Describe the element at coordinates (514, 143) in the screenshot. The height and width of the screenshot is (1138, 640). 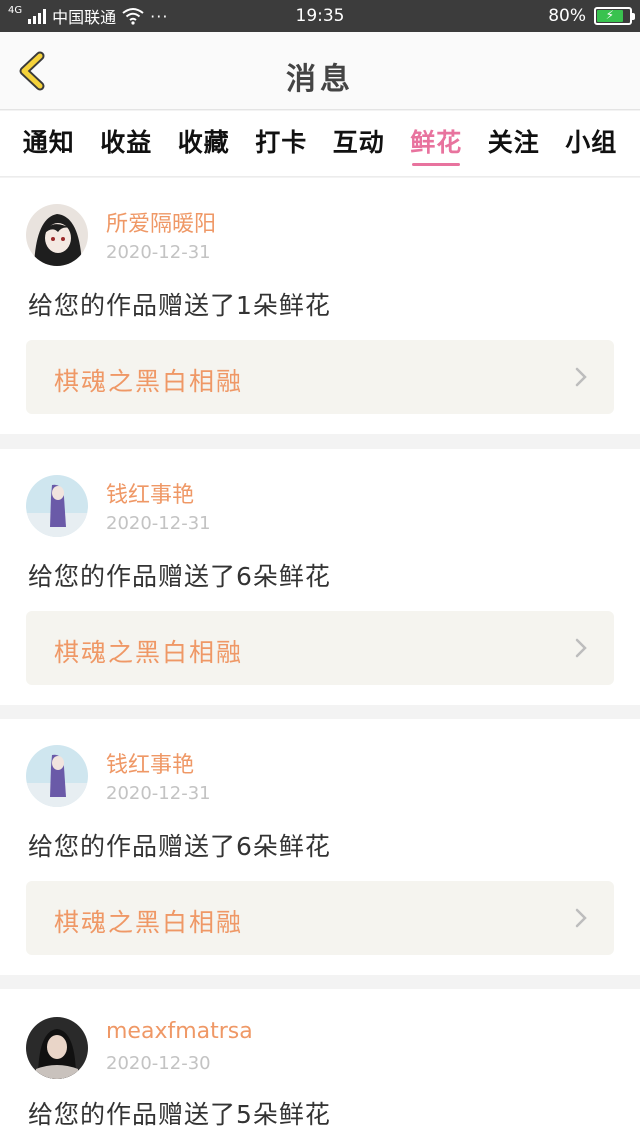
I see `tab-follow: 关注` at that location.